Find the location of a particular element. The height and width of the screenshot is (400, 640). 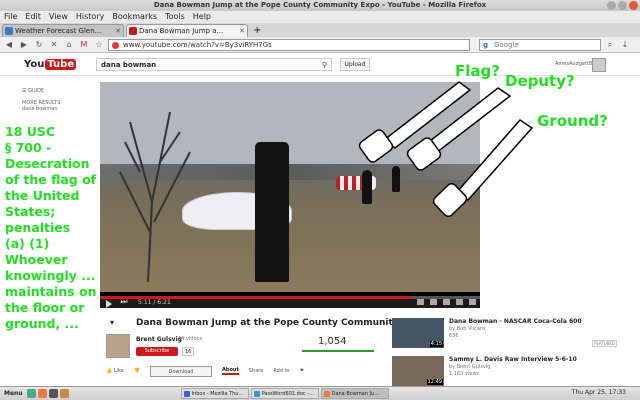

terminal-launcher-icon is located at coordinates (53, 393).